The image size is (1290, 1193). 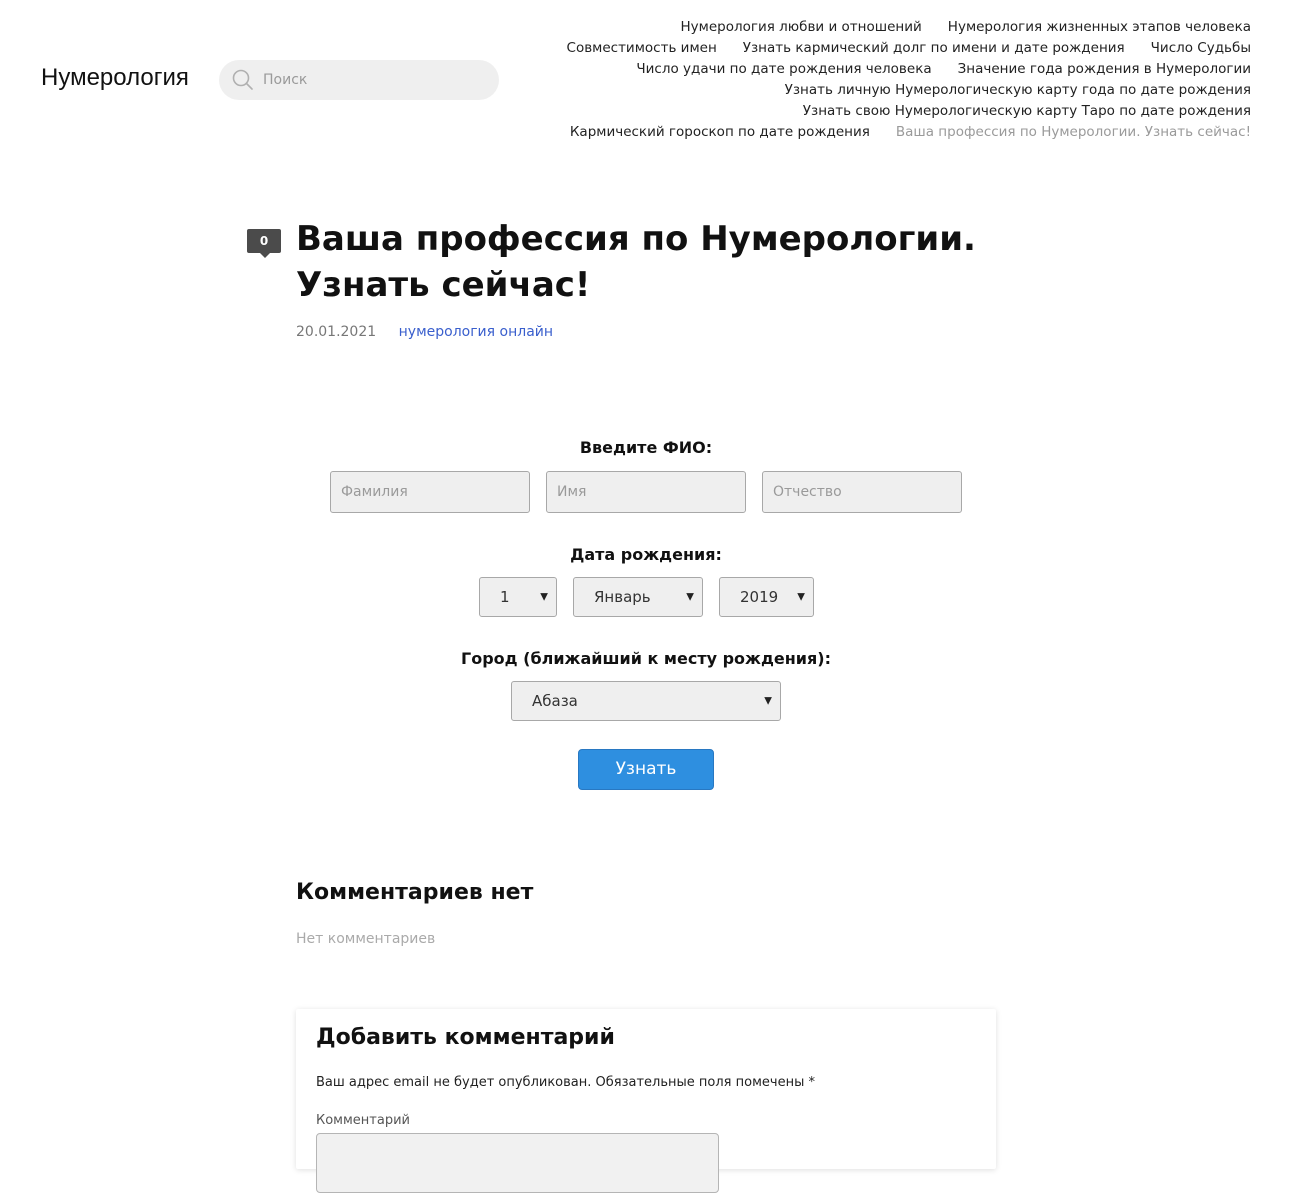 What do you see at coordinates (366, 939) in the screenshot?
I see `no-comments-text: Нет комментариев` at bounding box center [366, 939].